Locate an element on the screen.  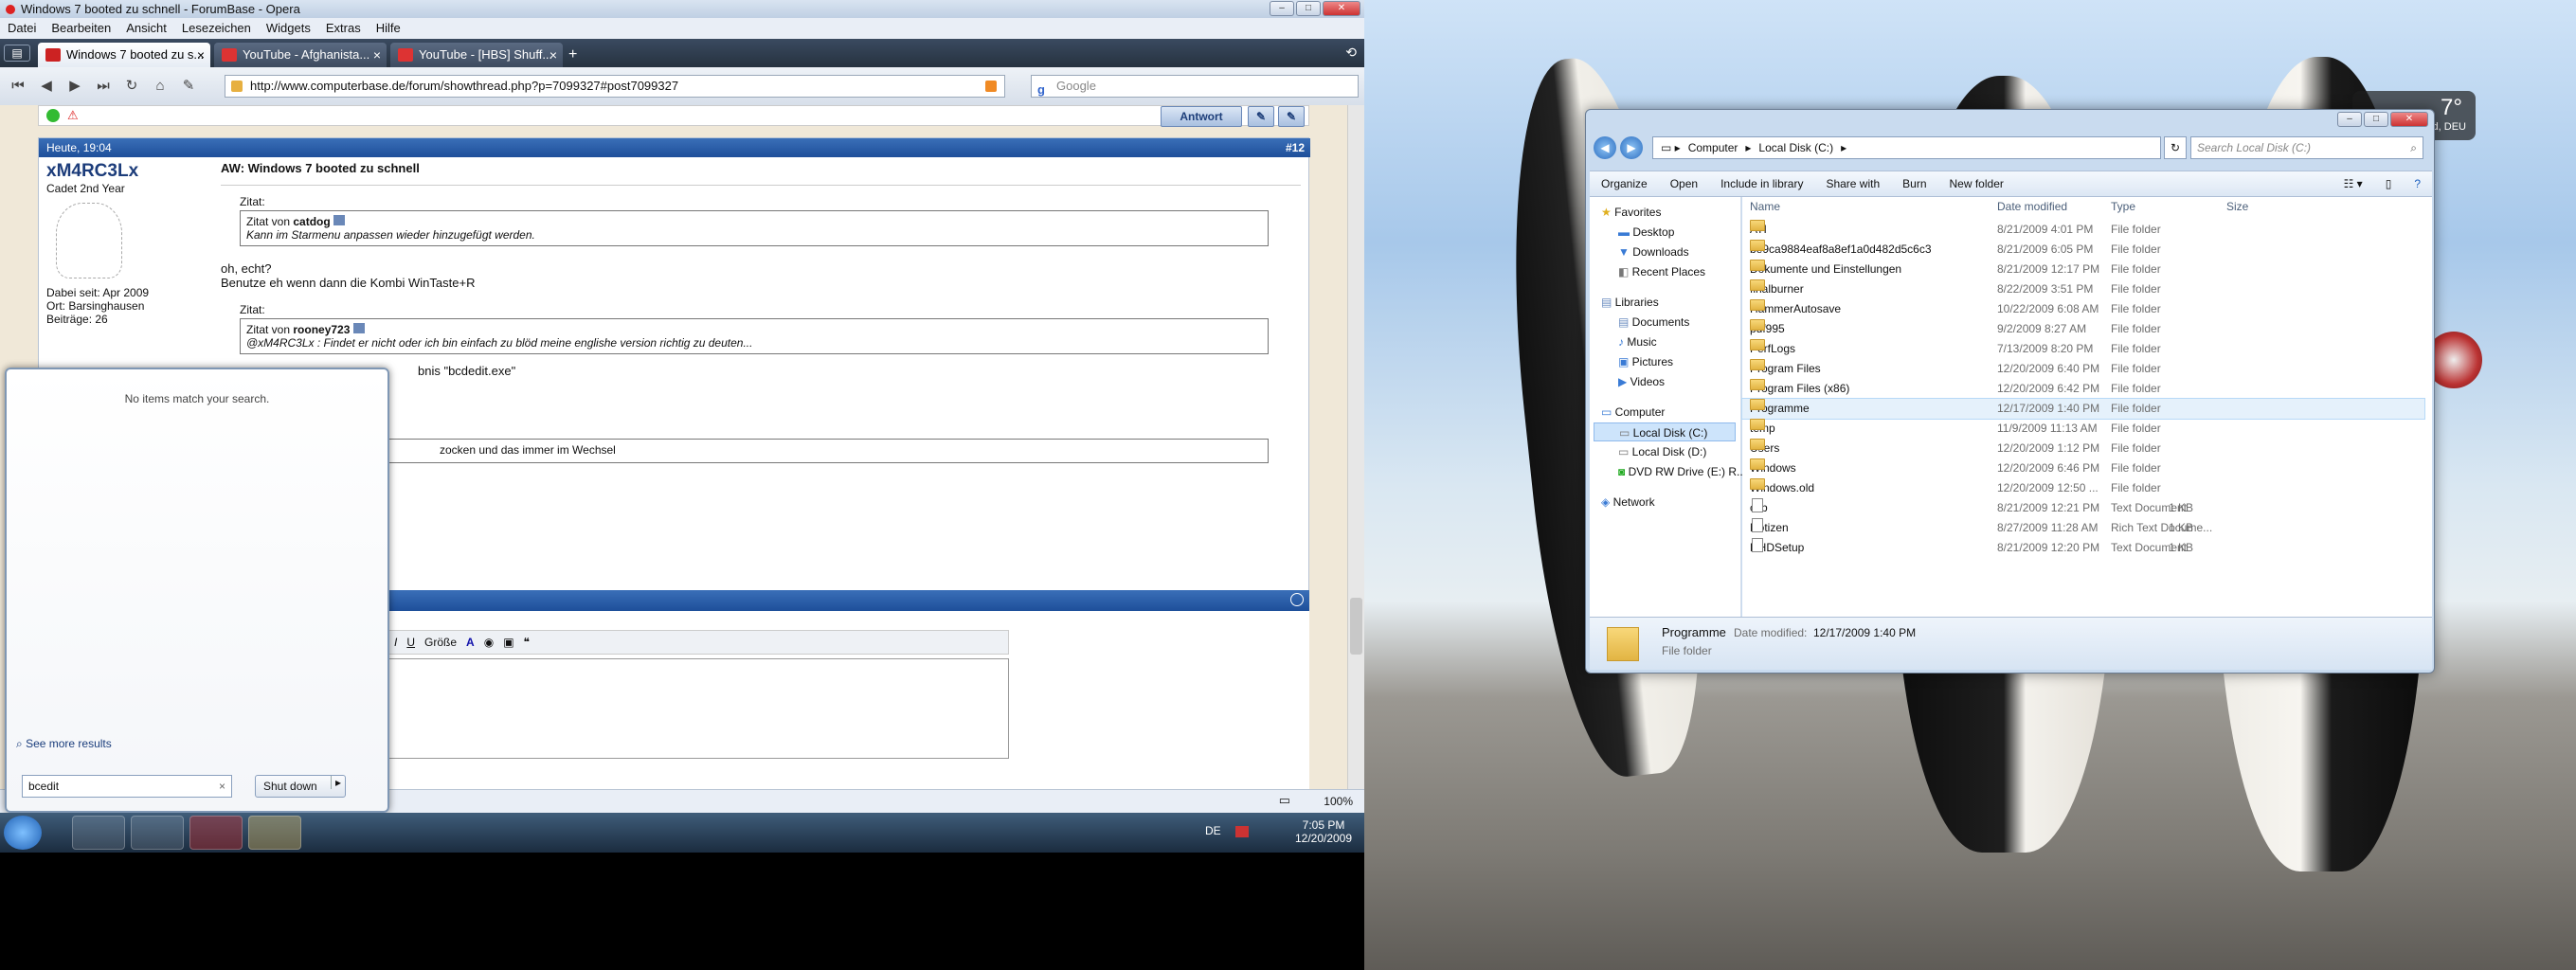
home-icon: ⌂ is located at coordinates (160, 86).